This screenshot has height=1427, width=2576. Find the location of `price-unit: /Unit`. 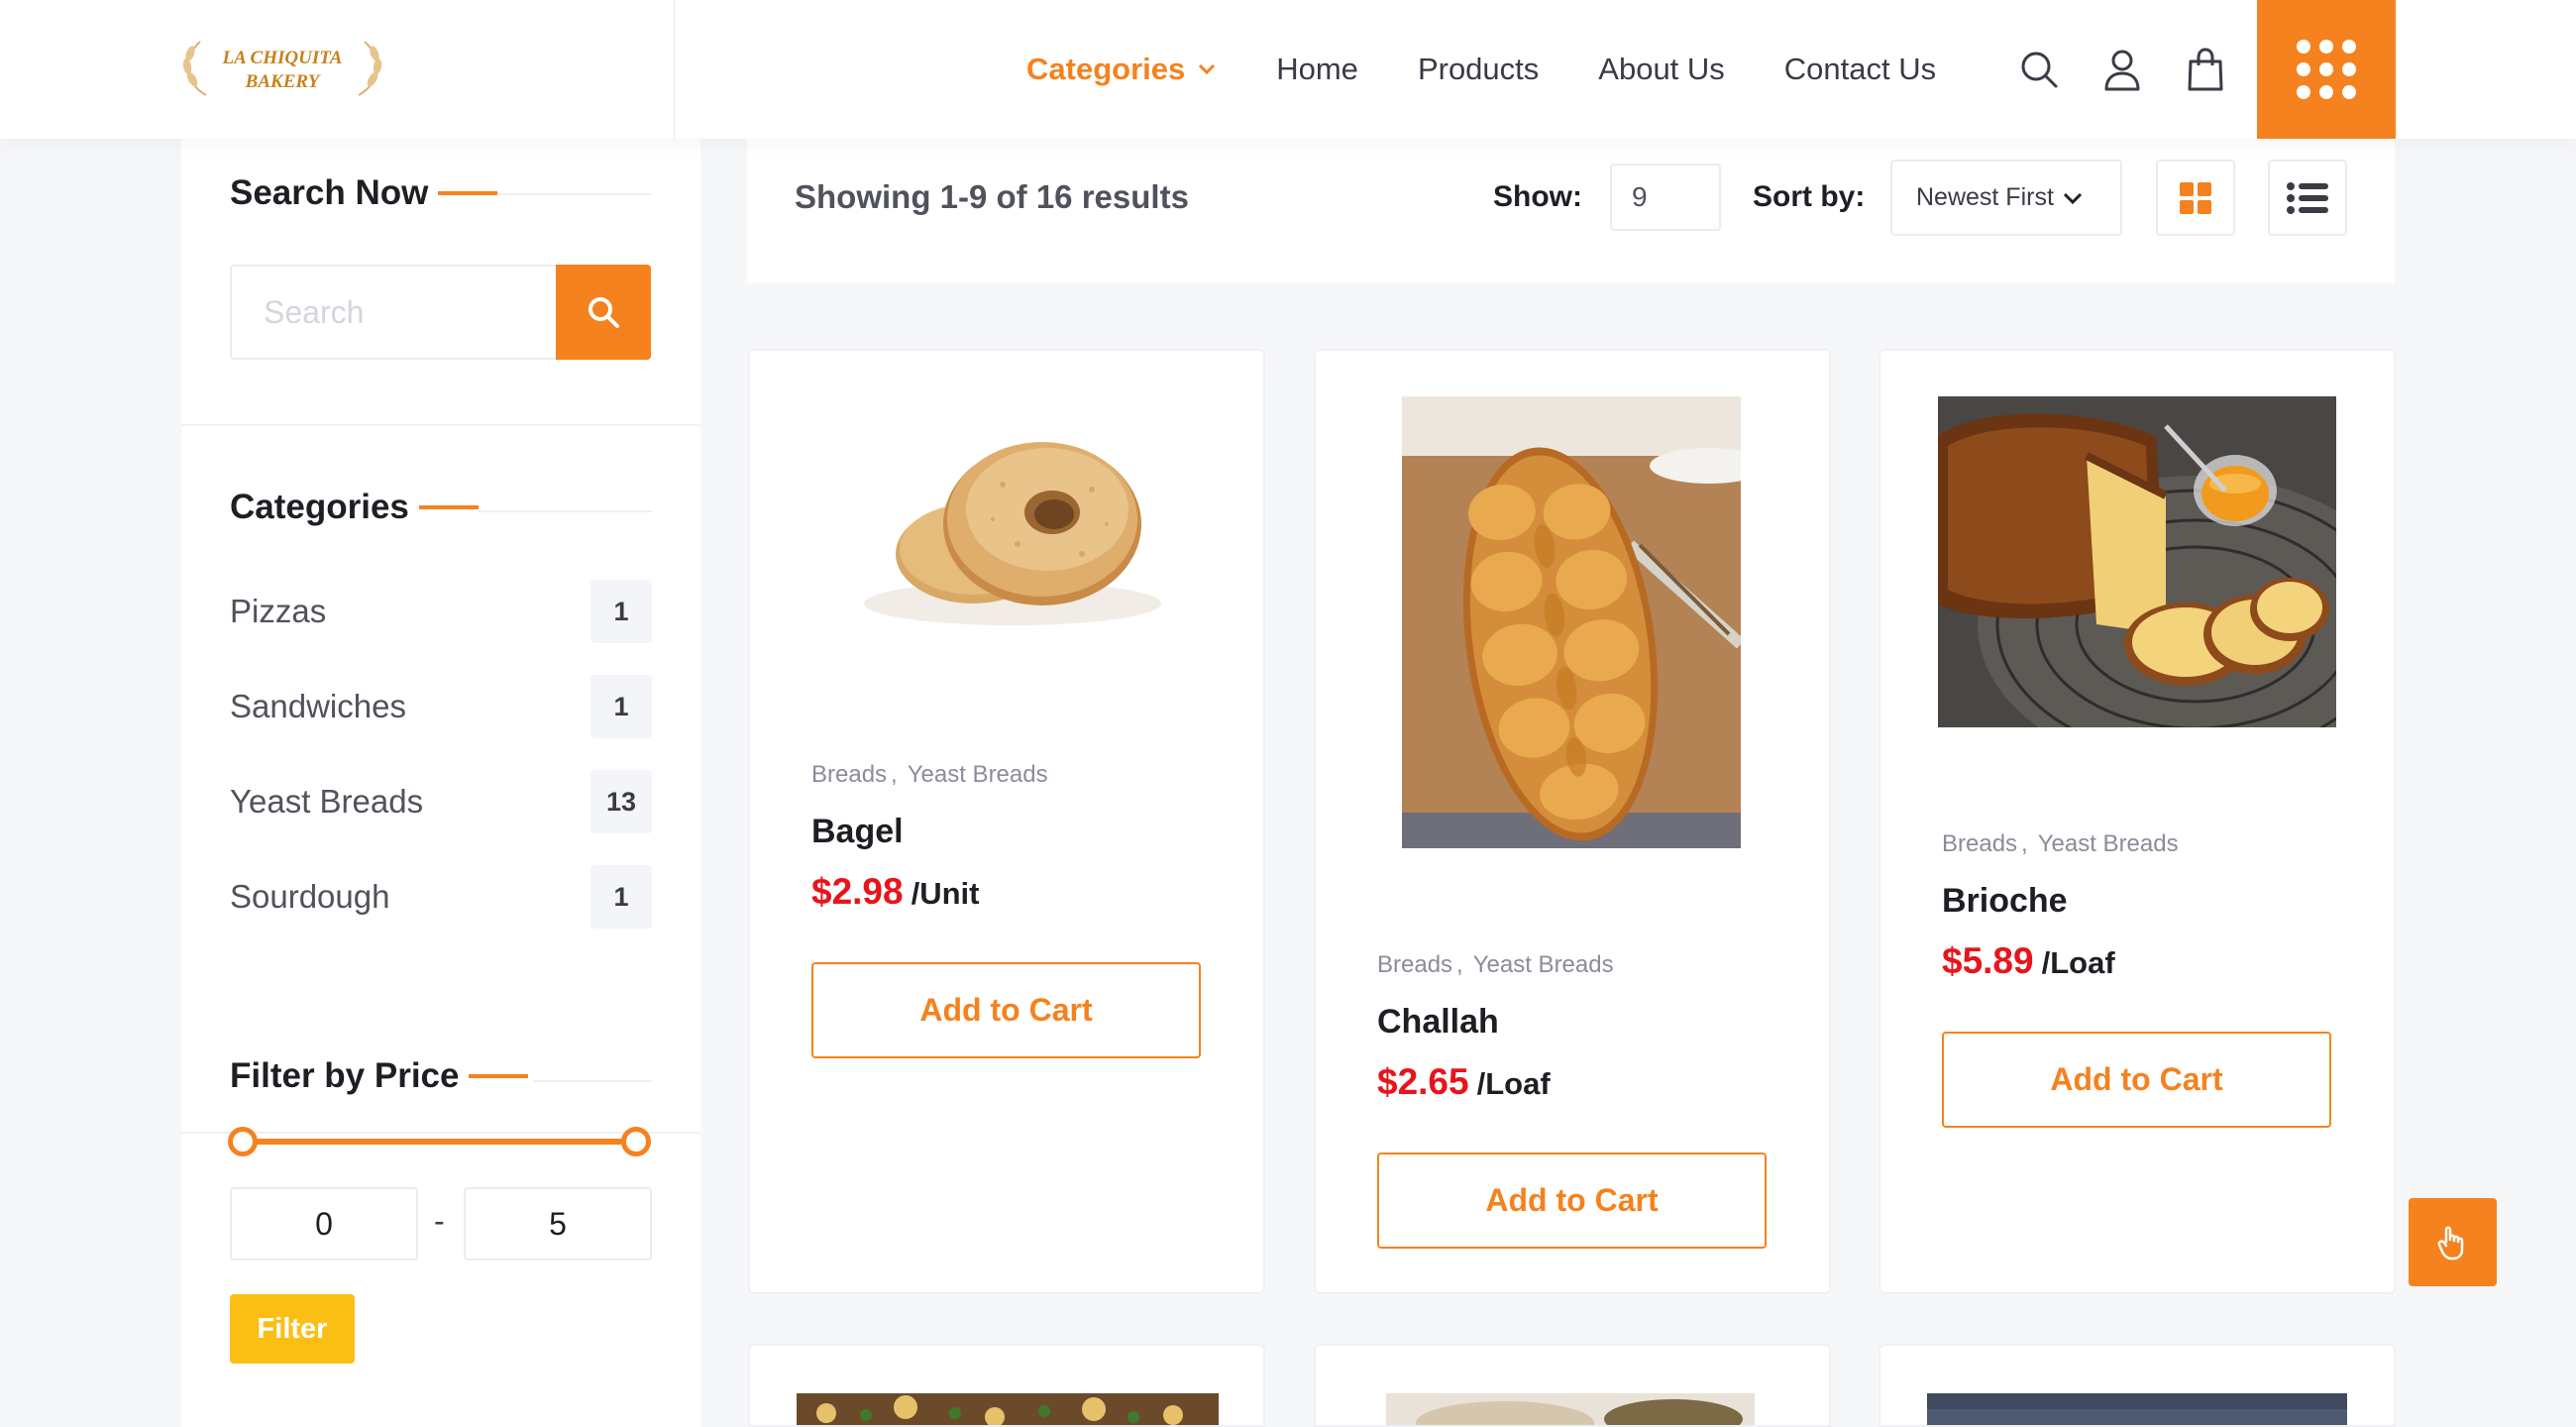

price-unit: /Unit is located at coordinates (945, 894).